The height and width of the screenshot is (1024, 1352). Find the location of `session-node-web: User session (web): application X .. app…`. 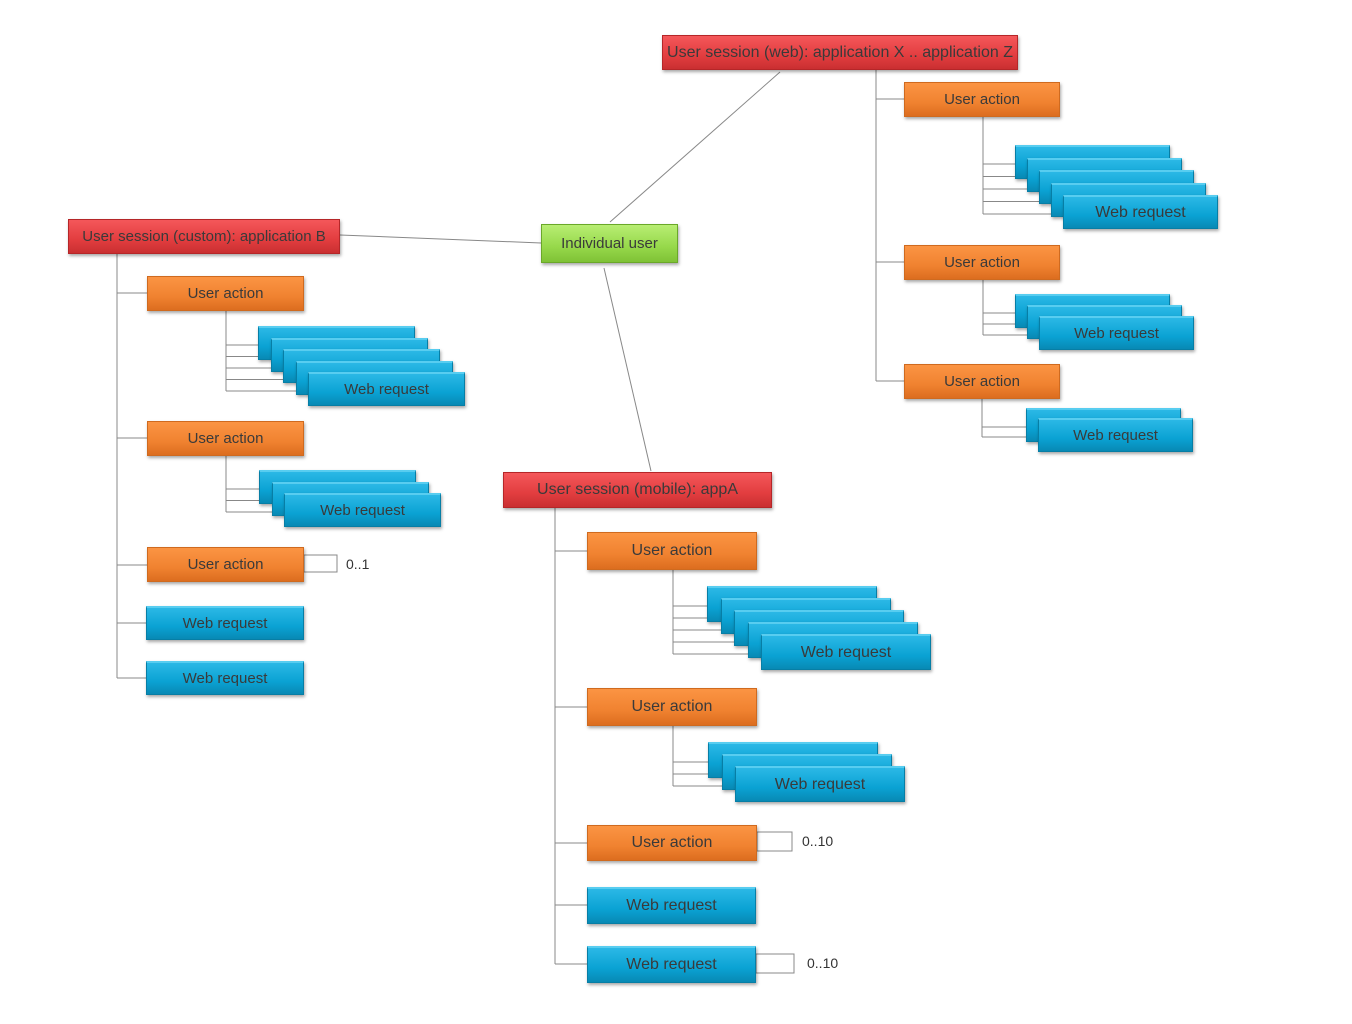

session-node-web: User session (web): application X .. app… is located at coordinates (840, 52).